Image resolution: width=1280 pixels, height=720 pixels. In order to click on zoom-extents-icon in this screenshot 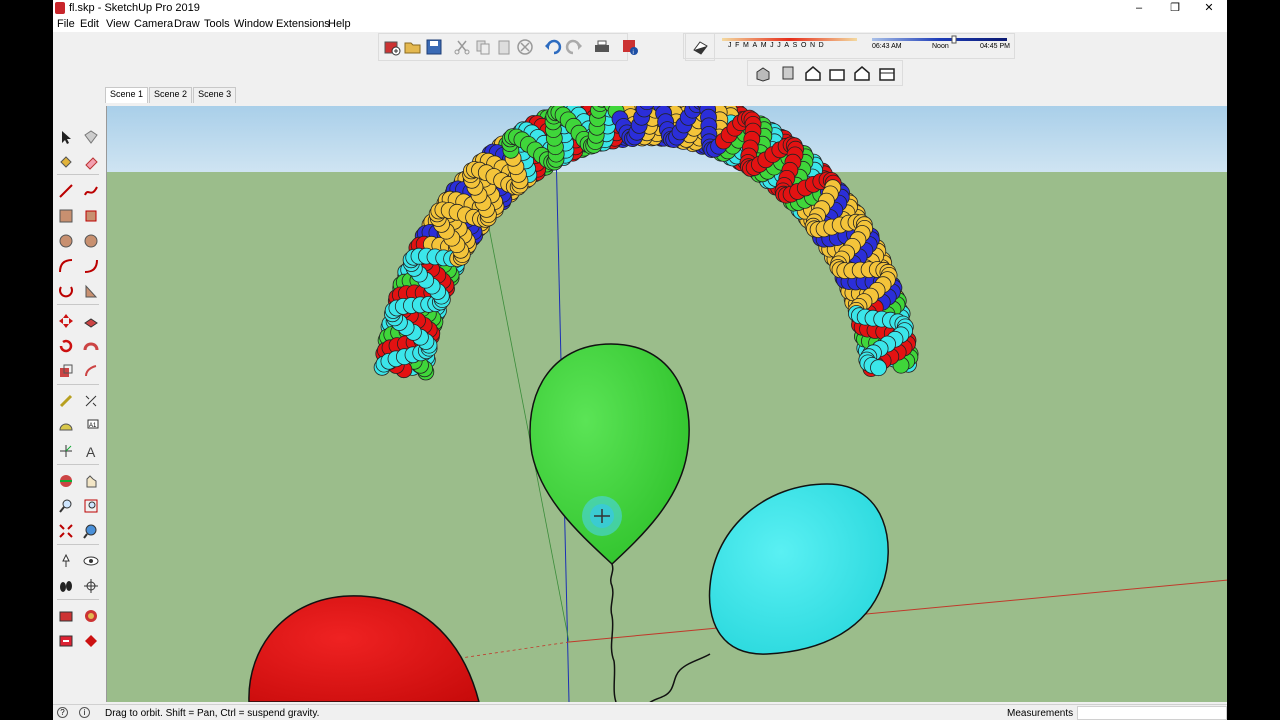, I will do `click(65, 530)`.